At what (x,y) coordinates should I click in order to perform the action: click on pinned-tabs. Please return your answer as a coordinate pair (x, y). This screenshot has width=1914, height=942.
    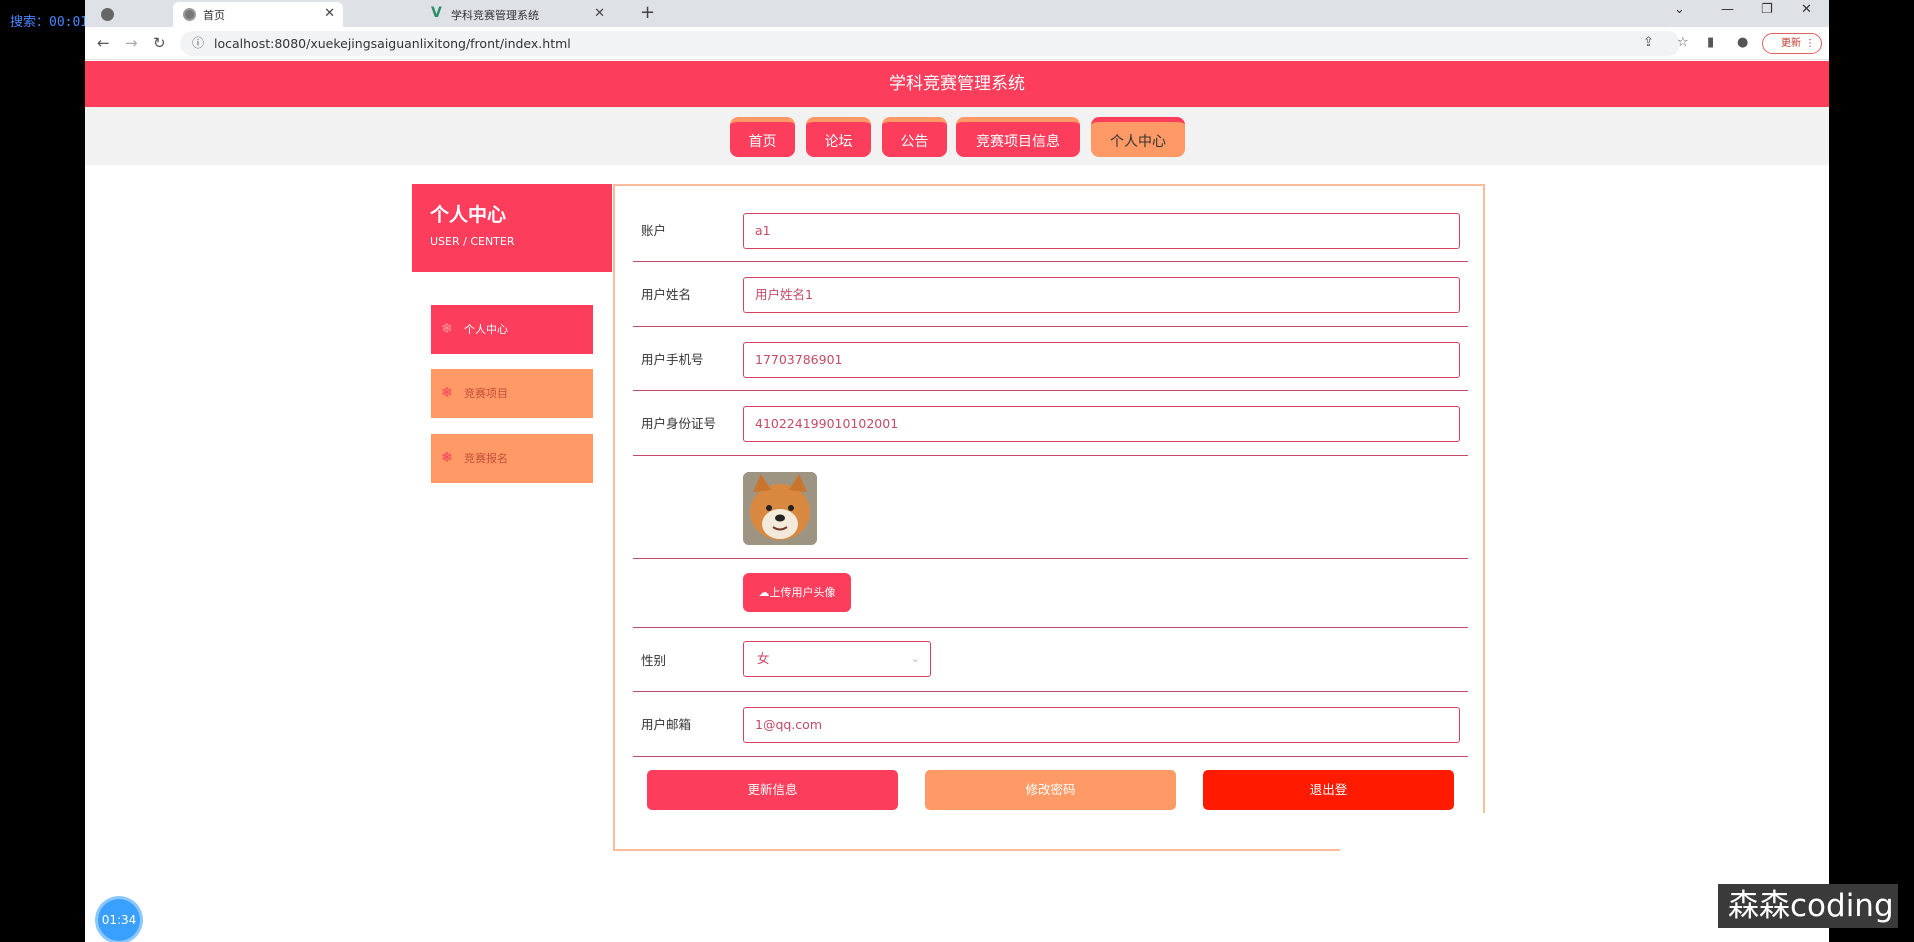
    Looking at the image, I should click on (115, 14).